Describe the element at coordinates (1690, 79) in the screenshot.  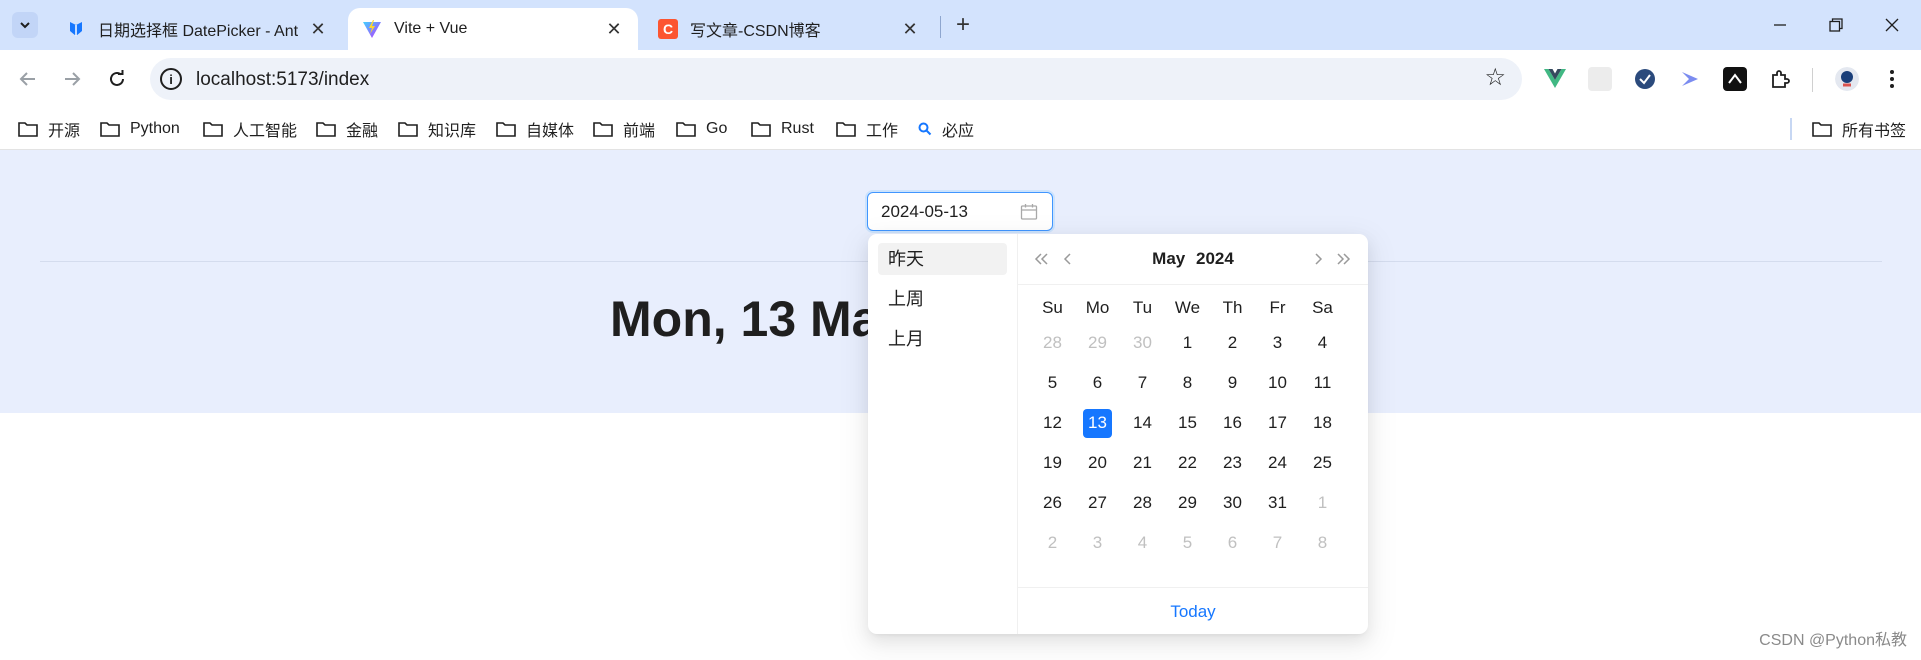
I see `bird-extension-icon` at that location.